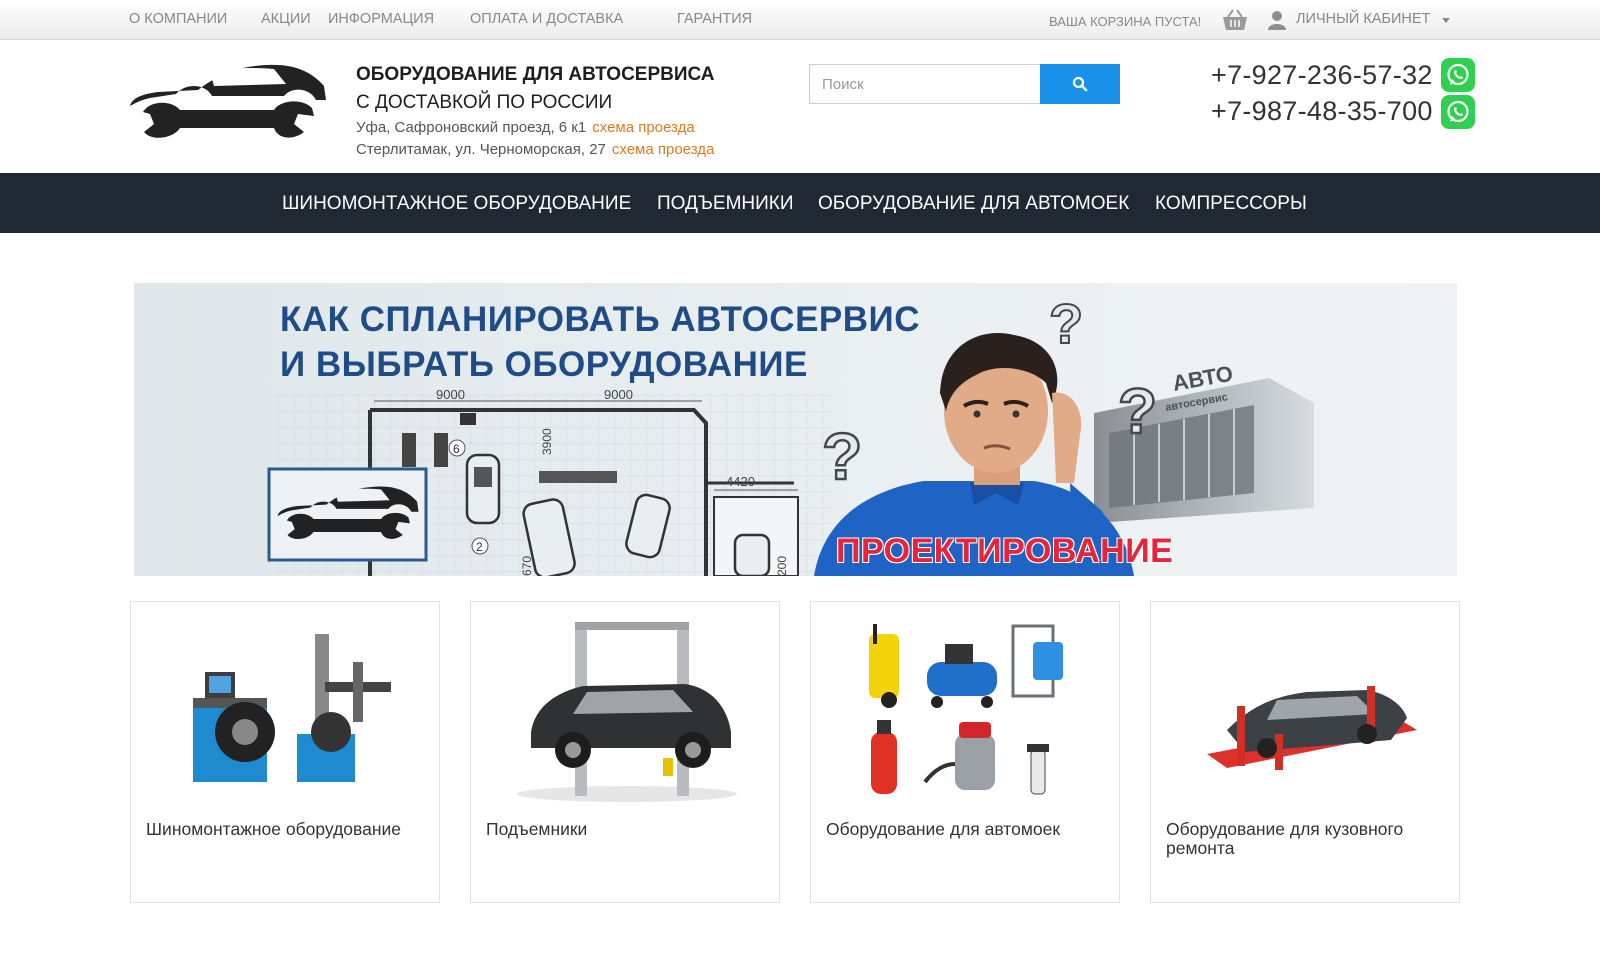  I want to click on top-link-payment-delivery: Оплата и доставка, so click(546, 19).